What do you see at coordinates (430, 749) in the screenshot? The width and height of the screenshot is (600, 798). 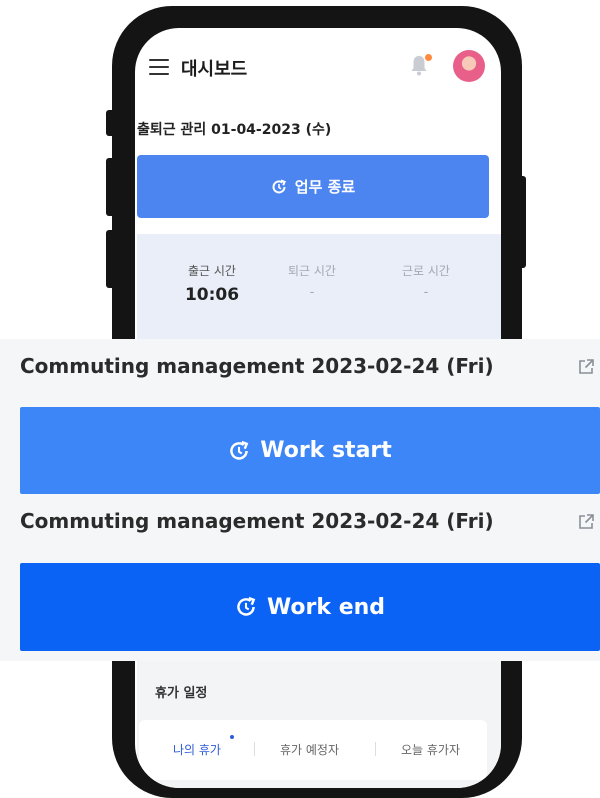 I see `tab-today-vacation: 오늘 휴가자` at bounding box center [430, 749].